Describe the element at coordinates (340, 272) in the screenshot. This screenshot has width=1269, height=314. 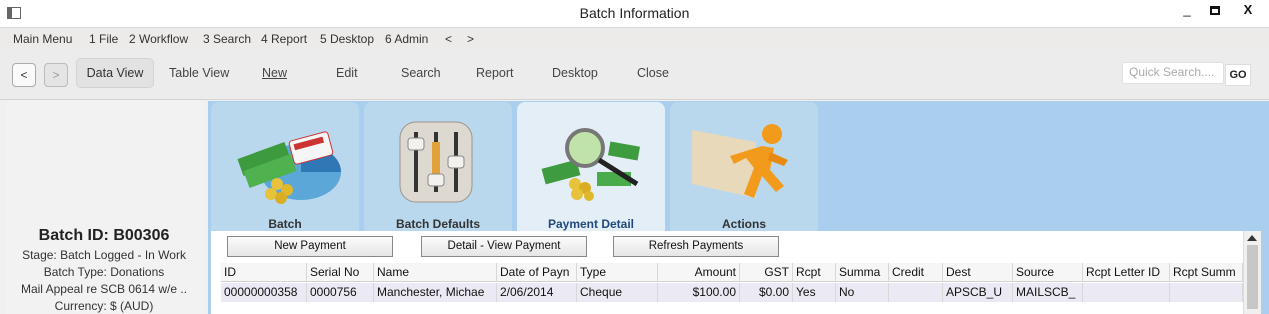
I see `column-header: Serial No` at that location.